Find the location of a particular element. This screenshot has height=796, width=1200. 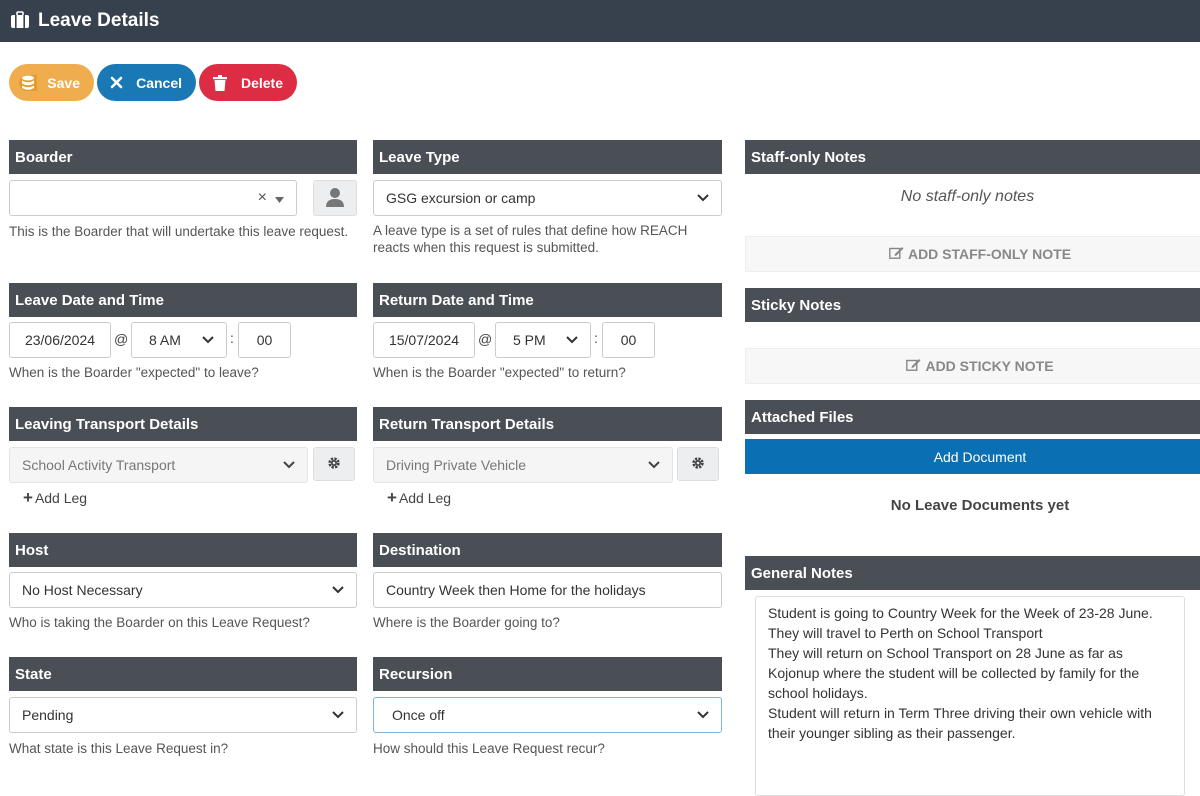

database-icon is located at coordinates (28, 82).